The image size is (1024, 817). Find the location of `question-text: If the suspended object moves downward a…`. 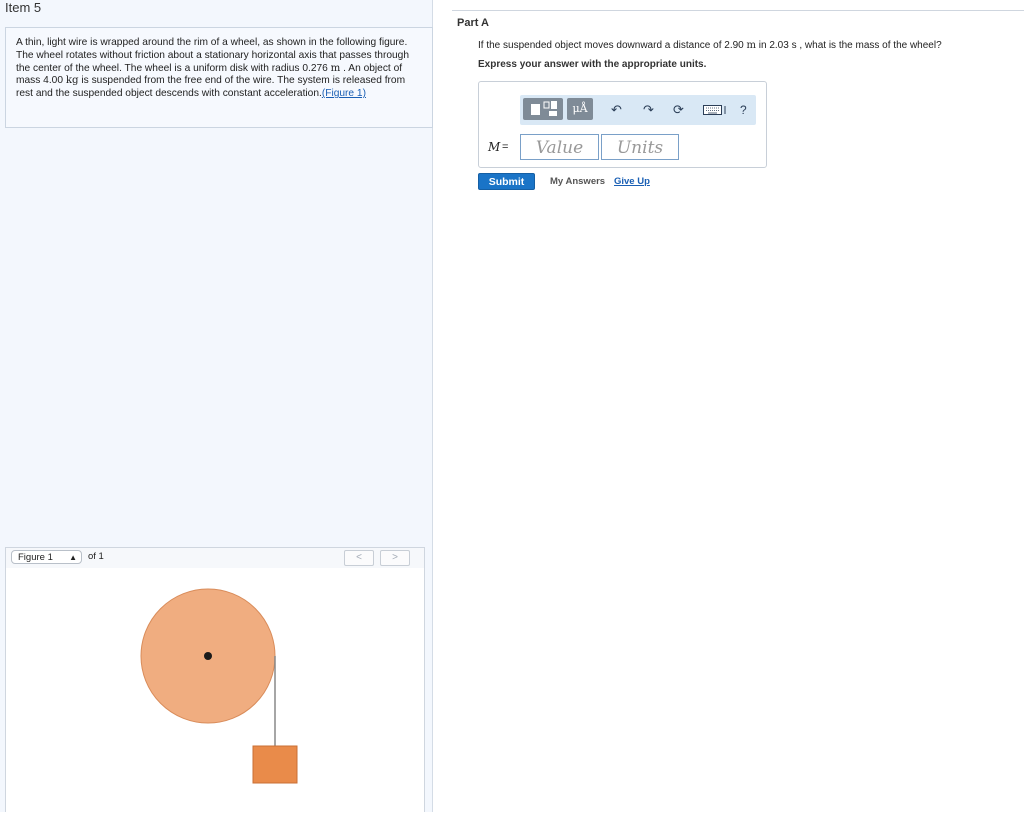

question-text: If the suspended object moves downward a… is located at coordinates (710, 45).